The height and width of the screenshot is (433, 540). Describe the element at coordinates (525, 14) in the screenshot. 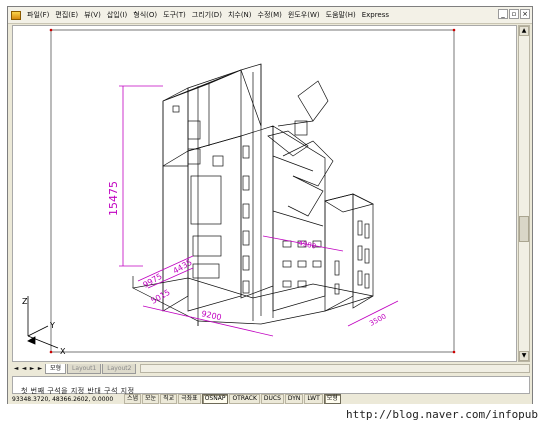

I see `close-button: ×` at that location.